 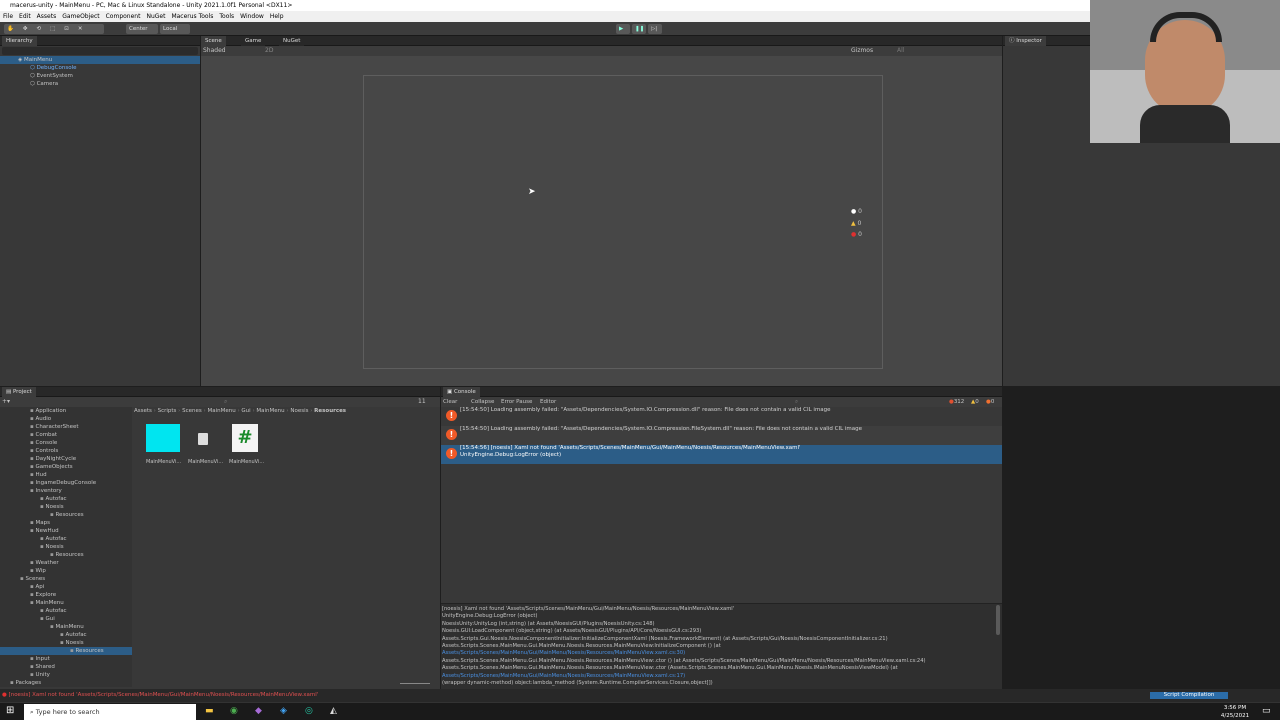 I want to click on project-tree-item: ▪ Shared, so click(x=66, y=667).